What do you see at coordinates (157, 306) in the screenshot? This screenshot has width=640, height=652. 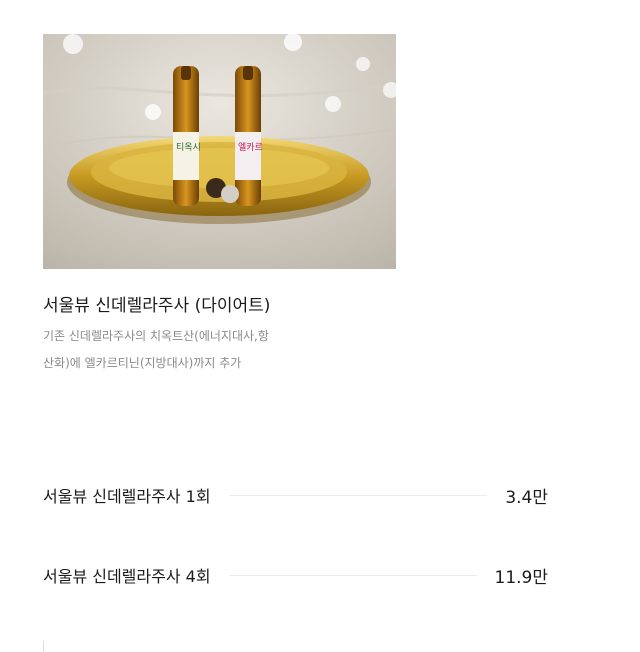 I see `product-title: 서울뷰 신데렐라주사 (다이어트)` at bounding box center [157, 306].